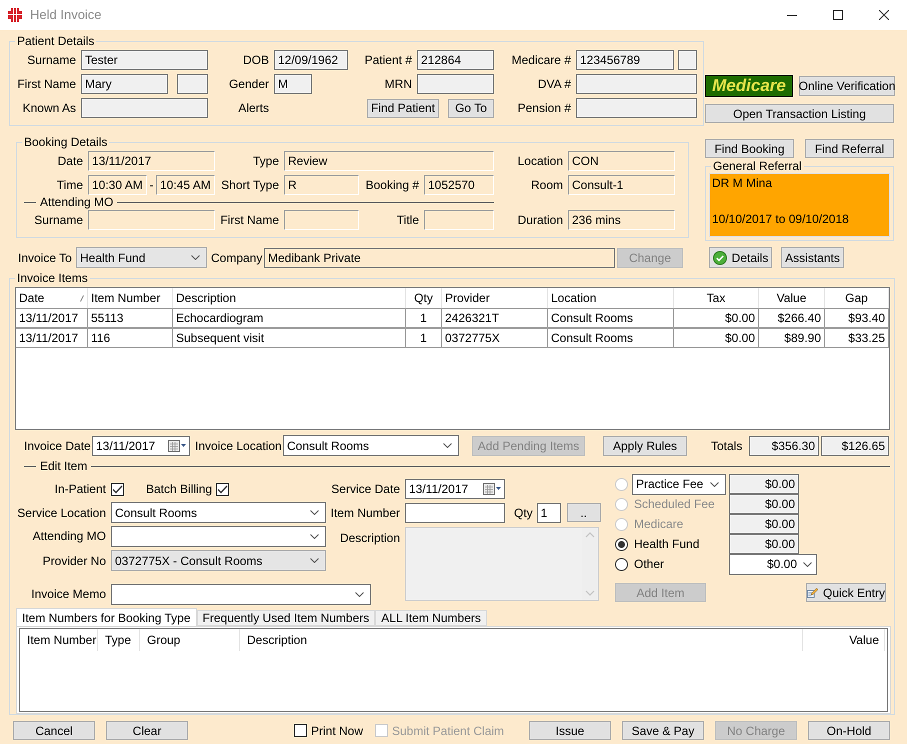 This screenshot has width=907, height=744. What do you see at coordinates (321, 185) in the screenshot?
I see `text-field: R` at bounding box center [321, 185].